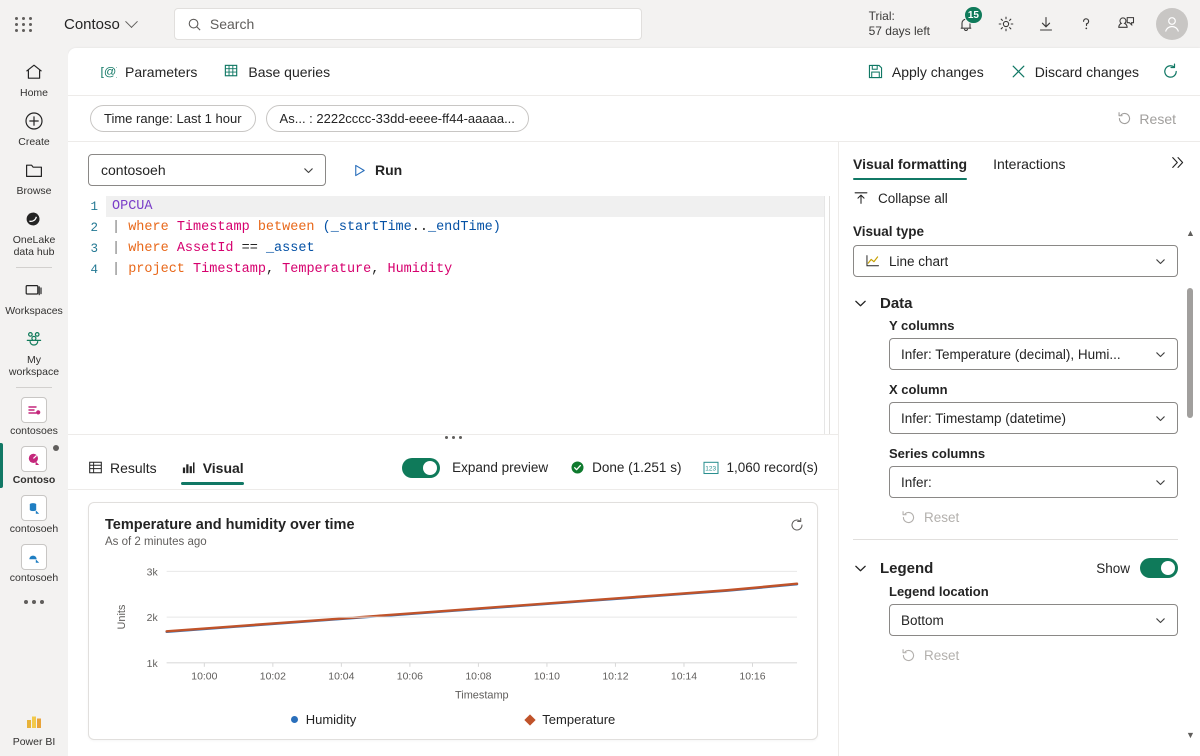 The width and height of the screenshot is (1200, 756). Describe the element at coordinates (918, 389) in the screenshot. I see `x-column-label: X column` at that location.